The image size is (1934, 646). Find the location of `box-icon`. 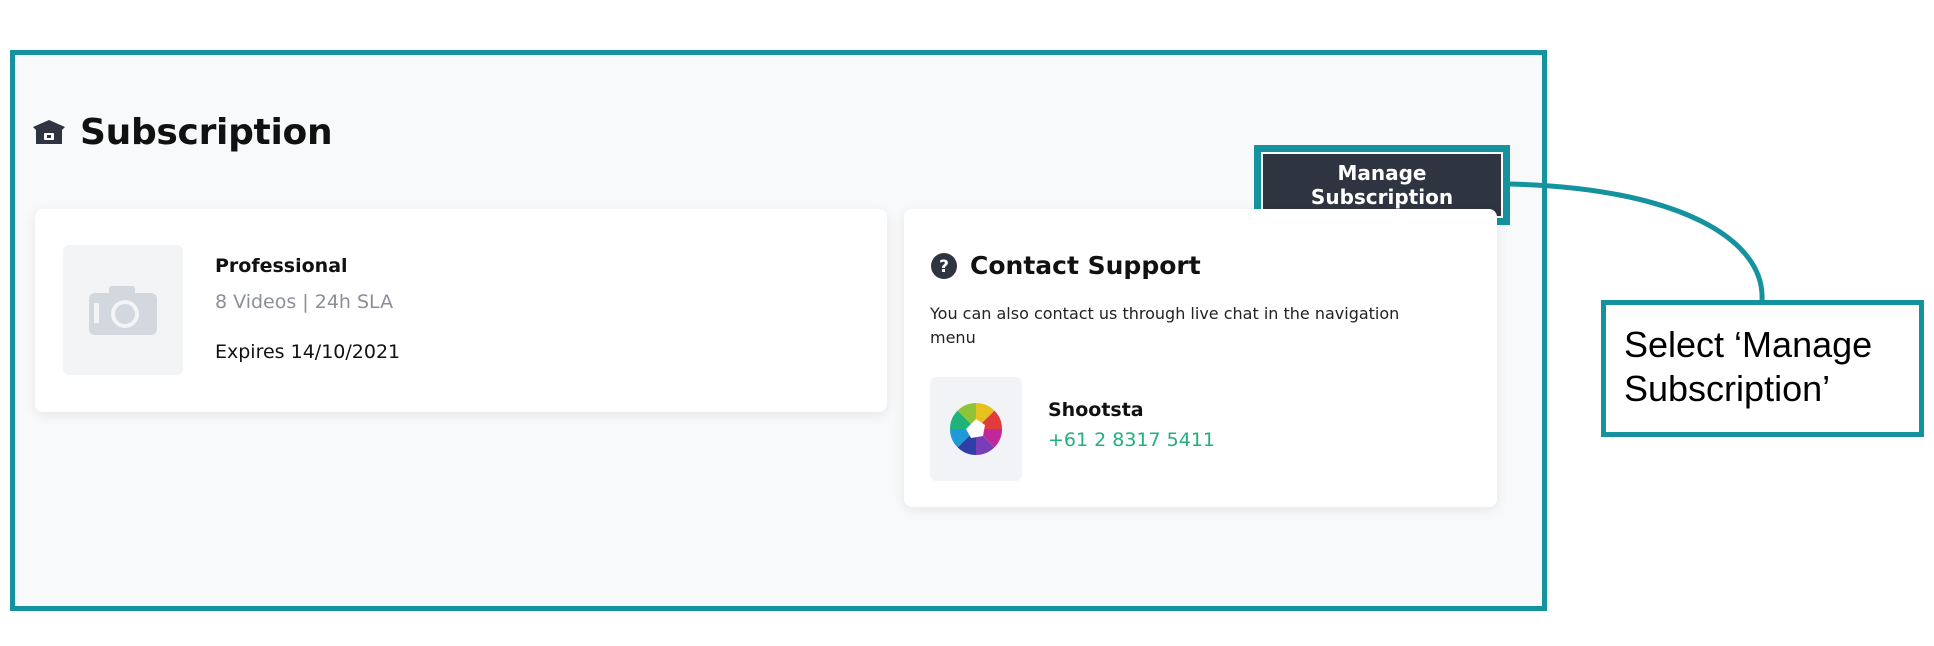

box-icon is located at coordinates (49, 131).